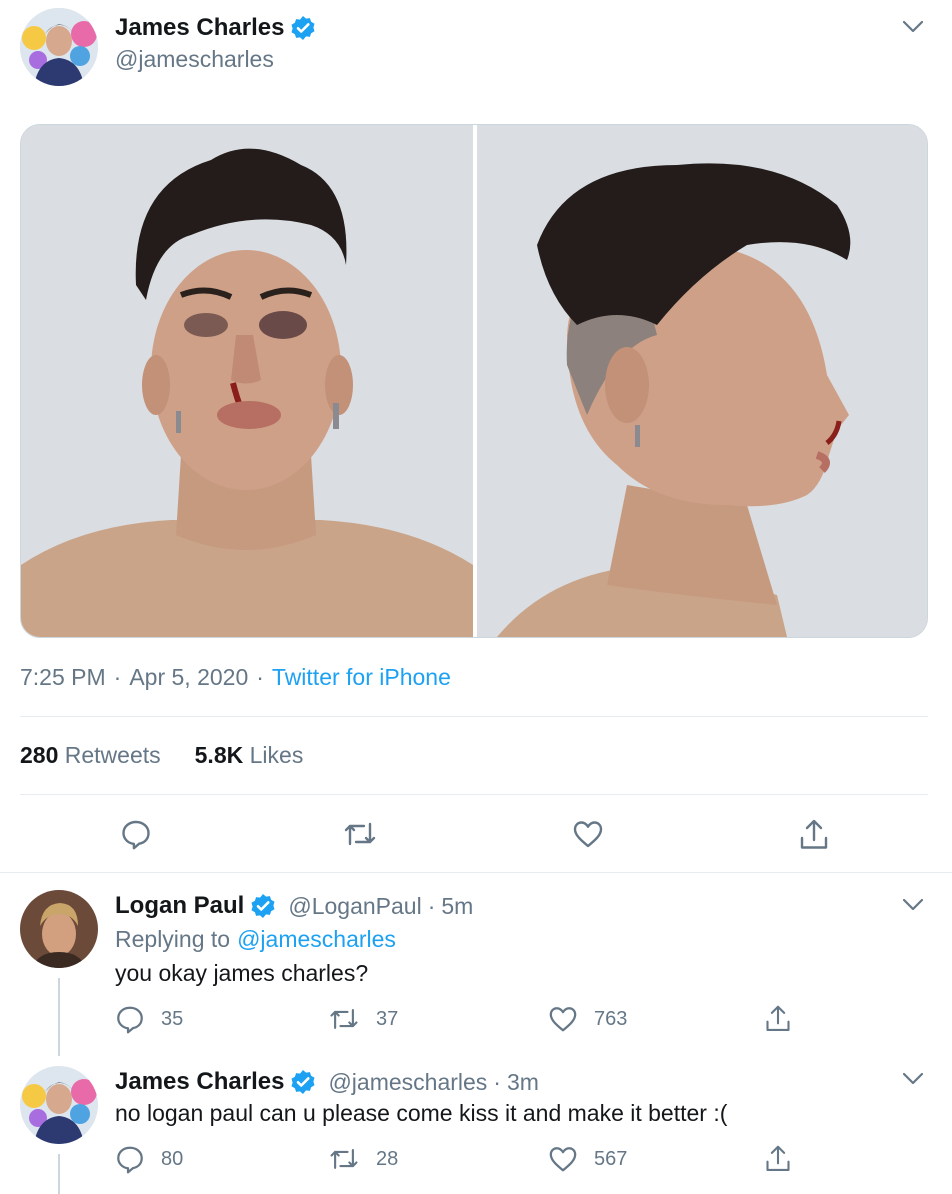 The image size is (952, 1194). What do you see at coordinates (179, 906) in the screenshot?
I see `reply-author-name: Logan Paul` at bounding box center [179, 906].